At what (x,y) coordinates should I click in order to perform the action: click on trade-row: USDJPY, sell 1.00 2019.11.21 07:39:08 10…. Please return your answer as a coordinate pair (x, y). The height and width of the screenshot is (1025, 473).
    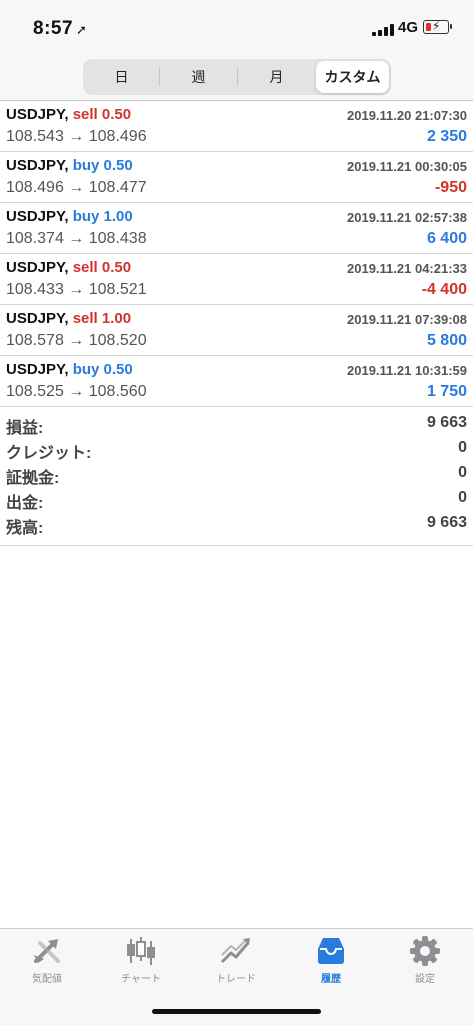
    Looking at the image, I should click on (236, 330).